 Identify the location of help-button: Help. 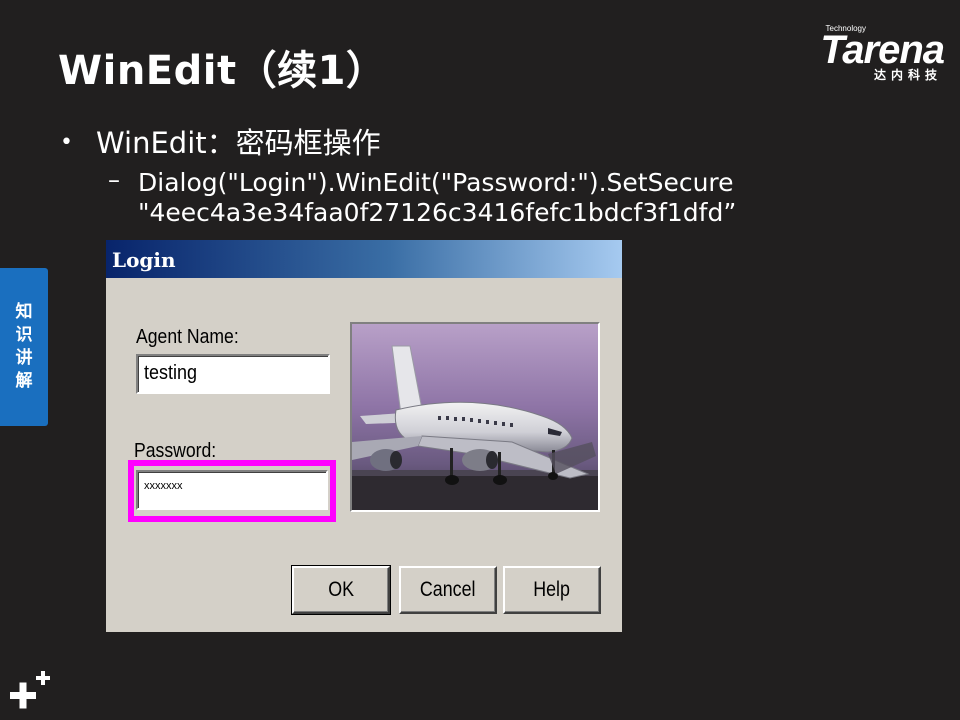
(552, 590).